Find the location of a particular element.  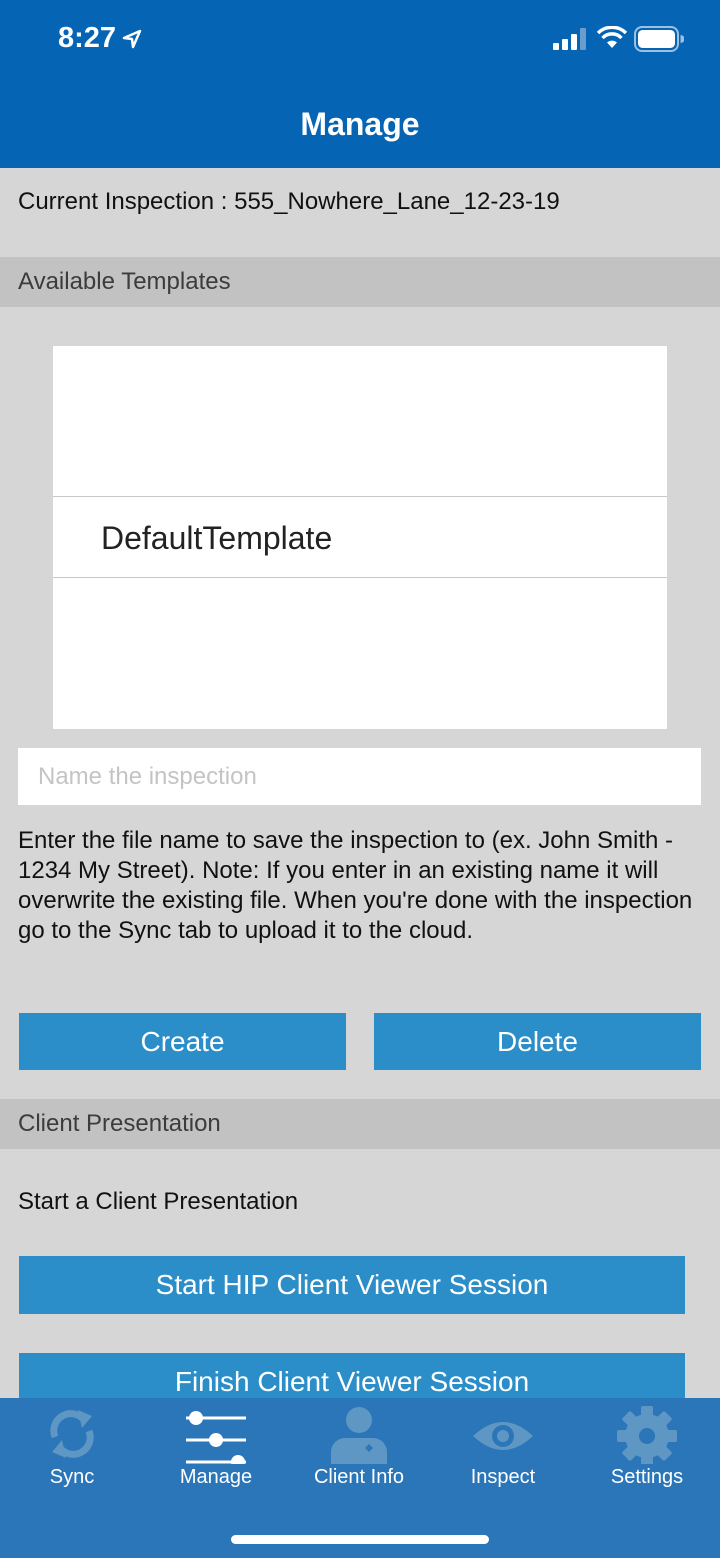

tab-manage: Manage is located at coordinates (216, 1448).